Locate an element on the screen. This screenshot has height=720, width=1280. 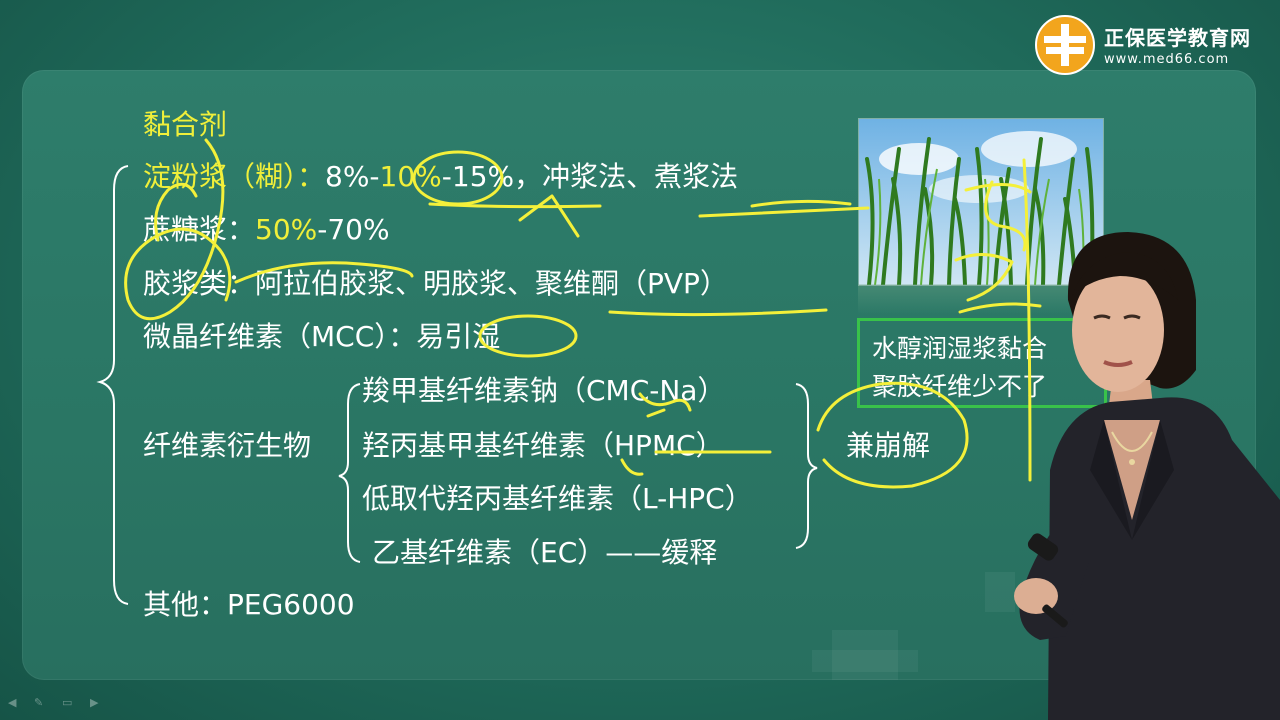
next-icon: ▶ is located at coordinates (97, 702).